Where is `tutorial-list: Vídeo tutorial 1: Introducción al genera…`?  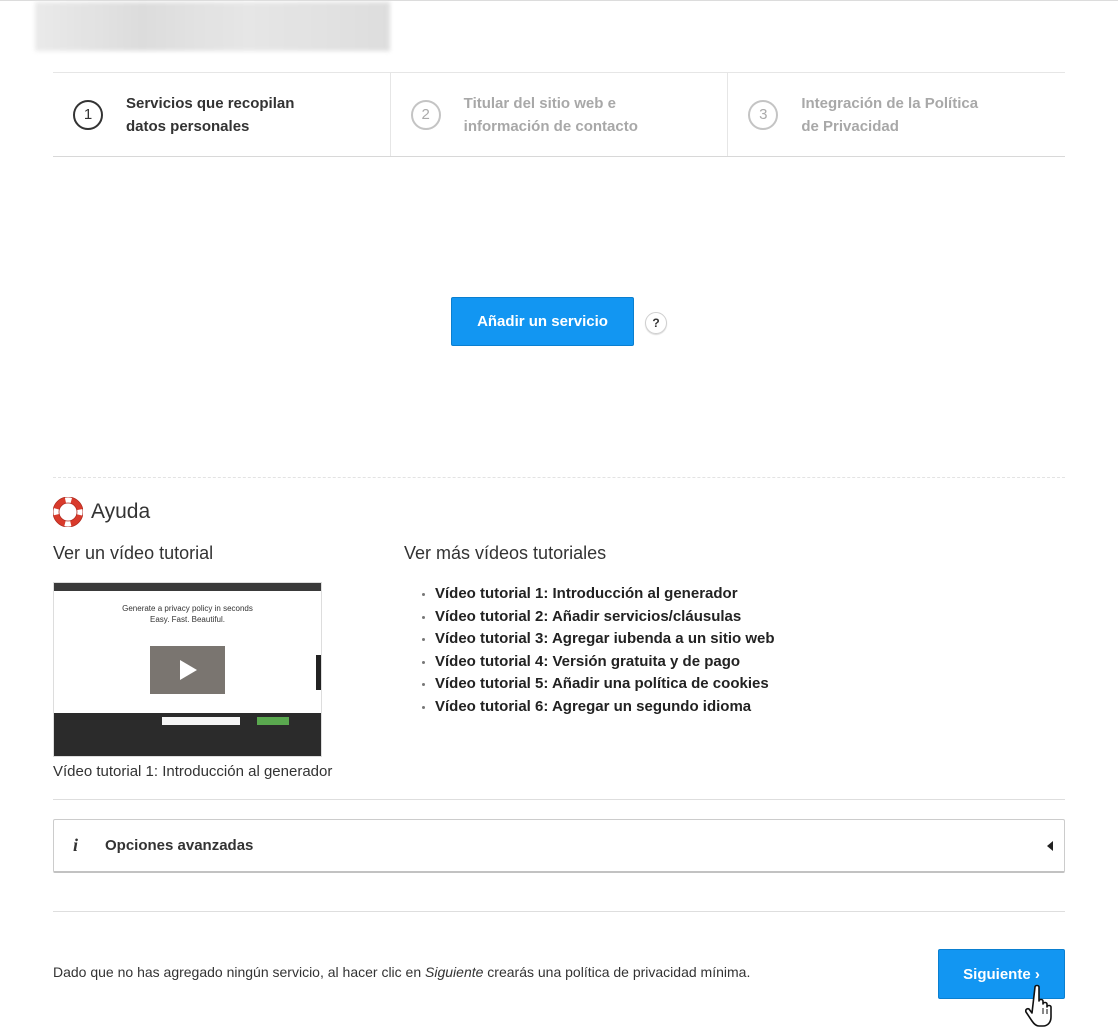
tutorial-list: Vídeo tutorial 1: Introducción al genera… is located at coordinates (594, 650).